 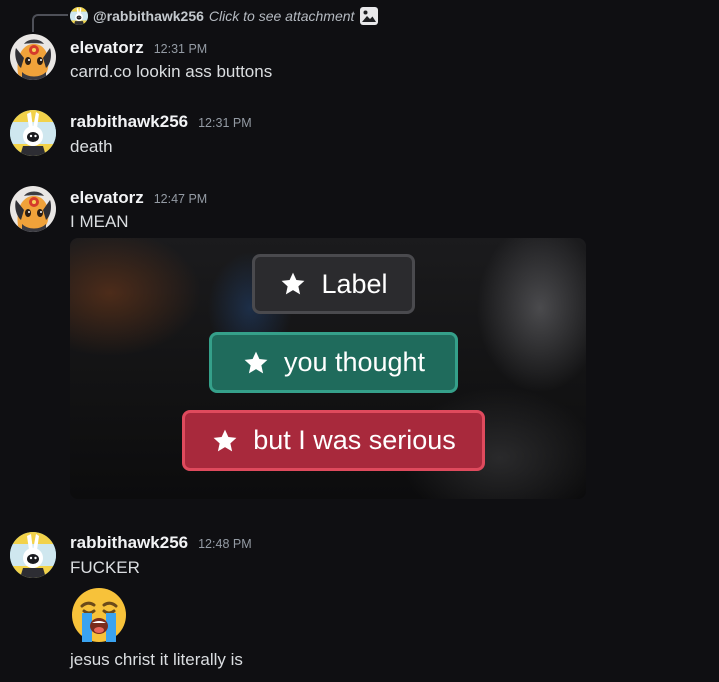 What do you see at coordinates (225, 544) in the screenshot?
I see `timestamp: 12:48 PM` at bounding box center [225, 544].